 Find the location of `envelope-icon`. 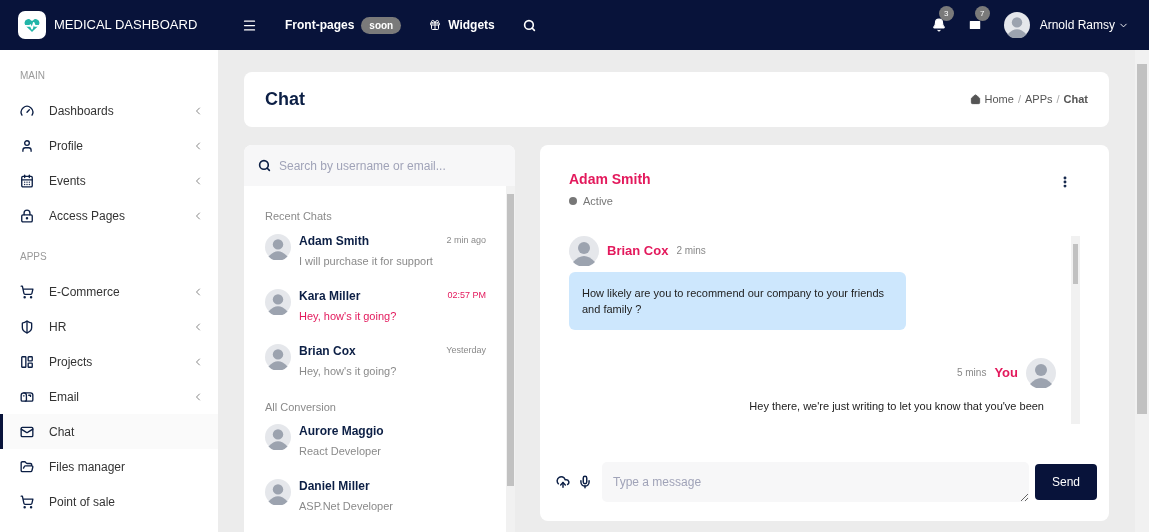

envelope-icon is located at coordinates (27, 431).